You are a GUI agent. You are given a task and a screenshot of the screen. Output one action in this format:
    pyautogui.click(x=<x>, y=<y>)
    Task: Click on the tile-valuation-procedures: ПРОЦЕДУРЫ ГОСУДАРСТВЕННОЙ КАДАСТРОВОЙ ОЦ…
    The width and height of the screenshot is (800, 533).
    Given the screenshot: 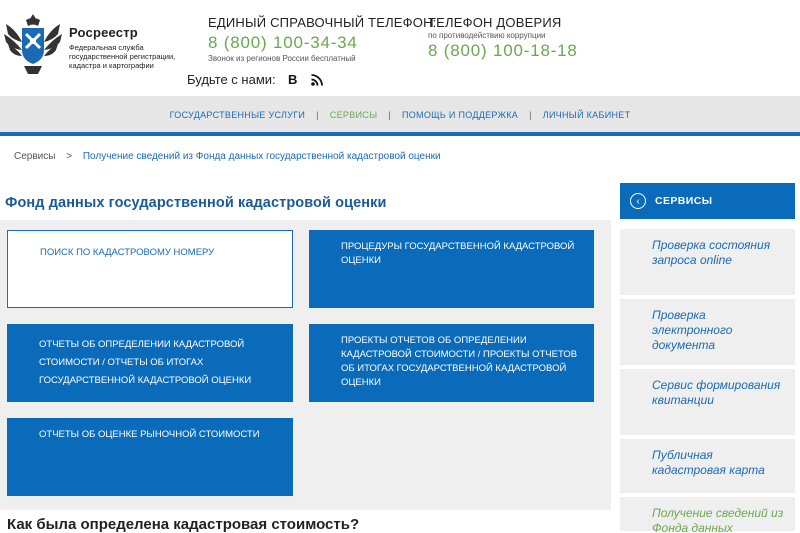 What is the action you would take?
    pyautogui.click(x=451, y=269)
    